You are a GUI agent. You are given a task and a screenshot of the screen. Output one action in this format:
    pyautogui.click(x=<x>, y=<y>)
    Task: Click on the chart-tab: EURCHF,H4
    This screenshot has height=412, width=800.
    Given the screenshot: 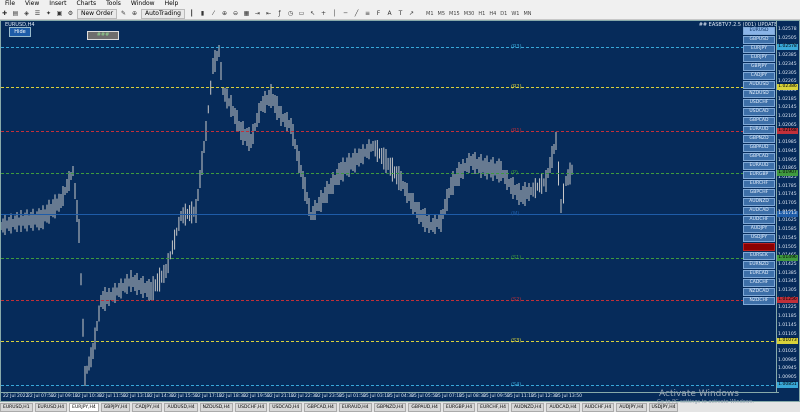 What is the action you would take?
    pyautogui.click(x=493, y=407)
    